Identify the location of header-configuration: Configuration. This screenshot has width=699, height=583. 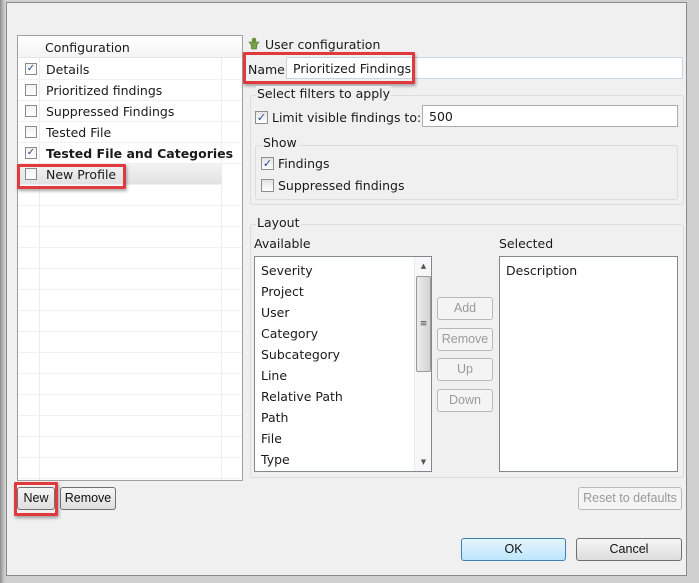
(87, 47).